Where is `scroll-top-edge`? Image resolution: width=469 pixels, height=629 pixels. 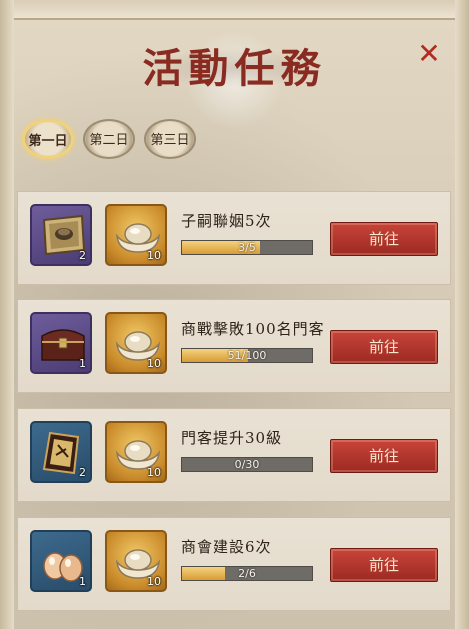 scroll-top-edge is located at coordinates (234, 10).